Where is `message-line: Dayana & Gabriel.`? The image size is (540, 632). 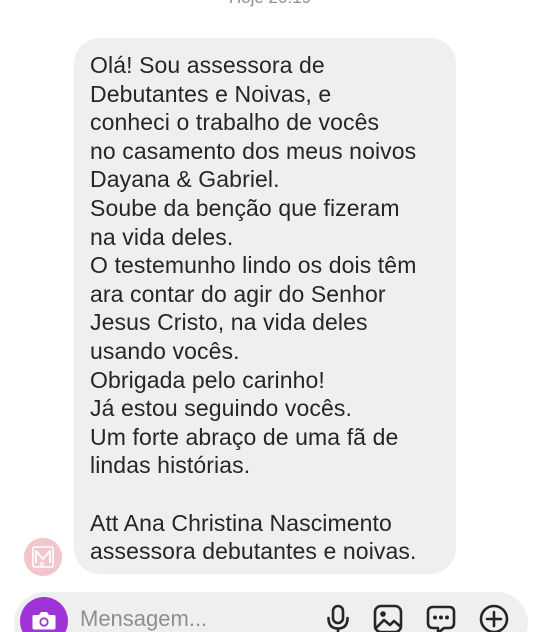 message-line: Dayana & Gabriel. is located at coordinates (185, 179).